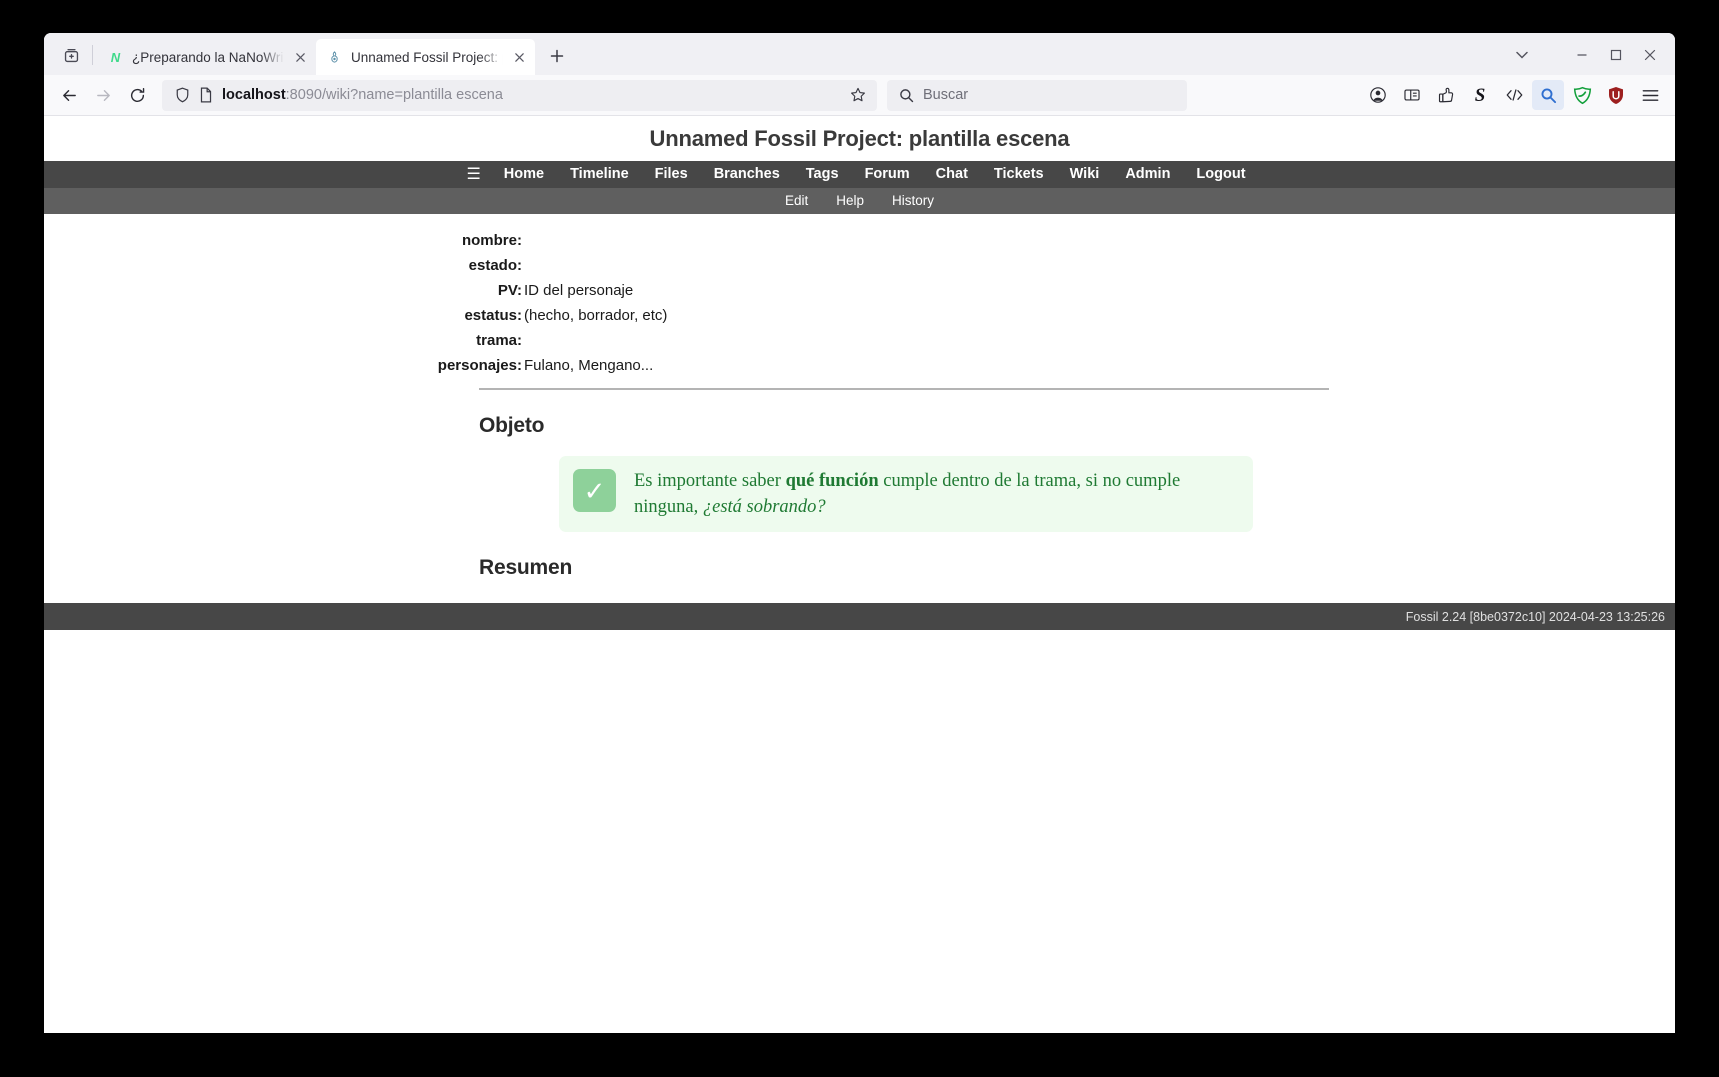 The height and width of the screenshot is (1077, 1719). What do you see at coordinates (1019, 174) in the screenshot?
I see `menu-item-tickets: Tickets` at bounding box center [1019, 174].